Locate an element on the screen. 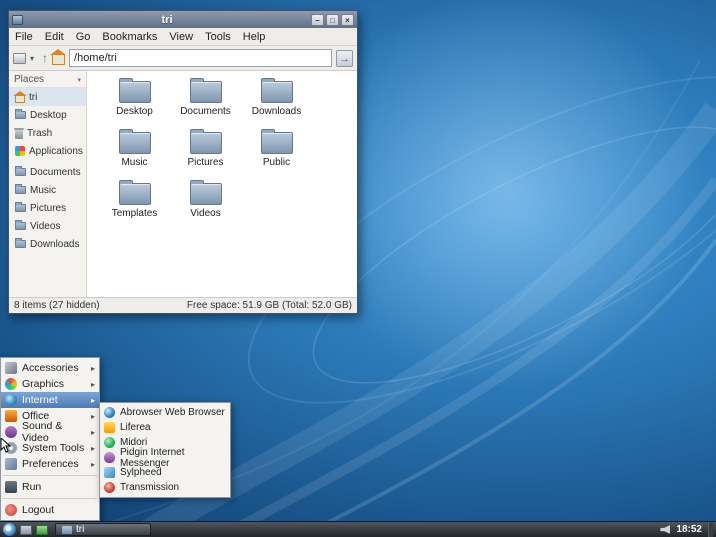 This screenshot has width=716, height=537. folder-videos: Videos is located at coordinates (205, 207).